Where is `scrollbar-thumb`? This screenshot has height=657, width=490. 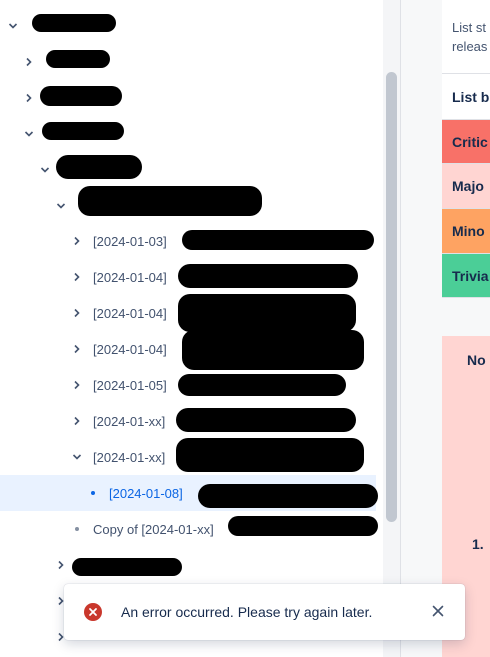
scrollbar-thumb is located at coordinates (391, 297).